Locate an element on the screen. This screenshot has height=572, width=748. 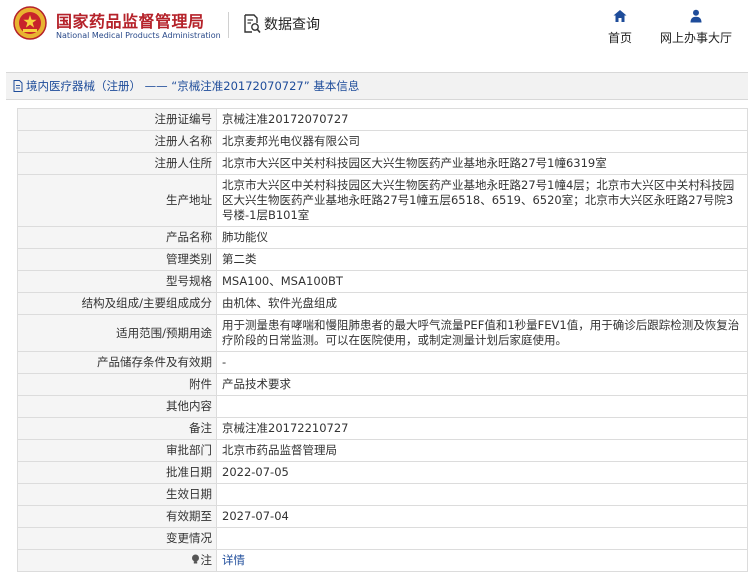
row-value: - is located at coordinates (482, 362).